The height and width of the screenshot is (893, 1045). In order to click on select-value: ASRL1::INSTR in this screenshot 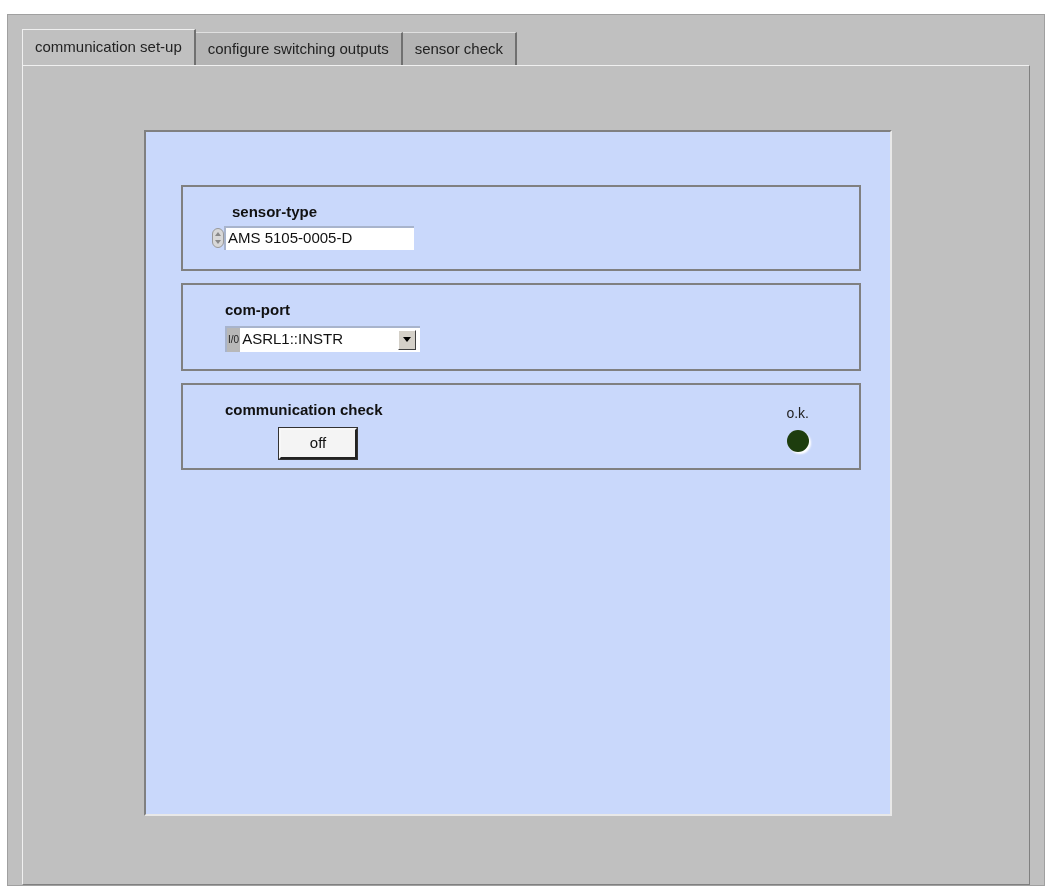, I will do `click(292, 339)`.